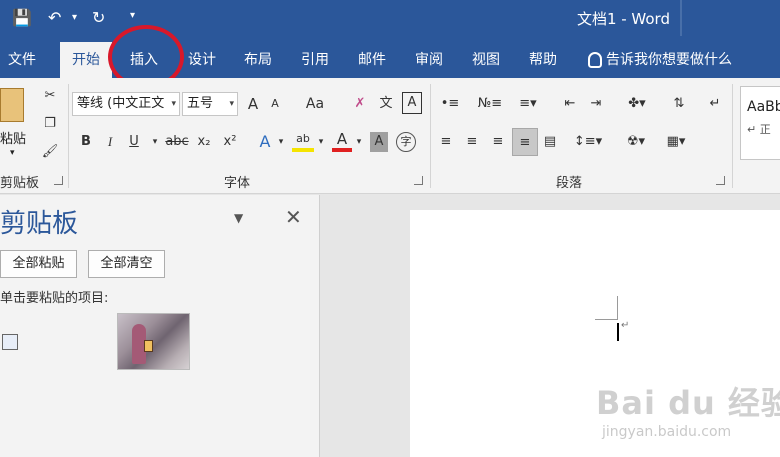  I want to click on italic-button: I, so click(110, 142).